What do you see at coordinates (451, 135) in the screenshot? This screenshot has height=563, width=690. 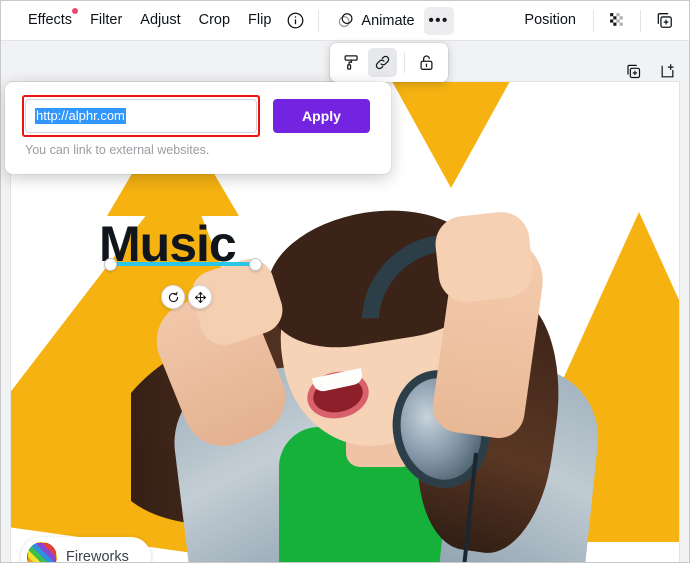 I see `decorative-triangle-top-right` at bounding box center [451, 135].